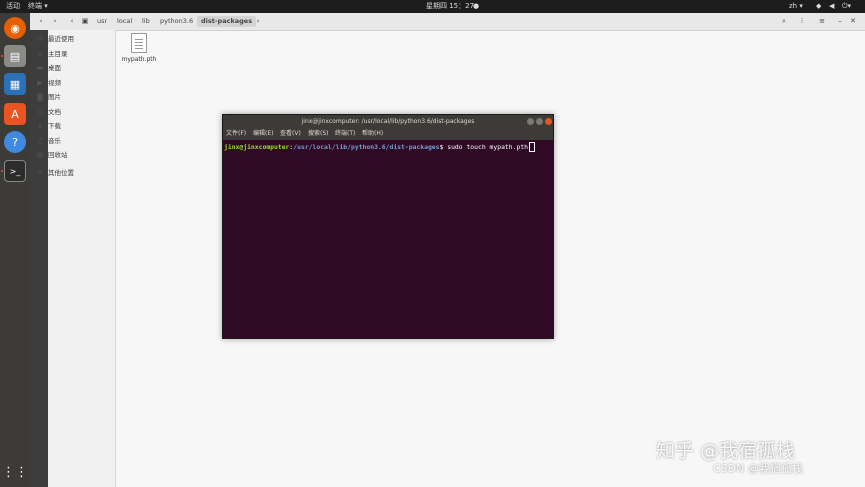 This screenshot has width=865, height=487. Describe the element at coordinates (831, 6) in the screenshot. I see `volume-icon: ◀` at that location.